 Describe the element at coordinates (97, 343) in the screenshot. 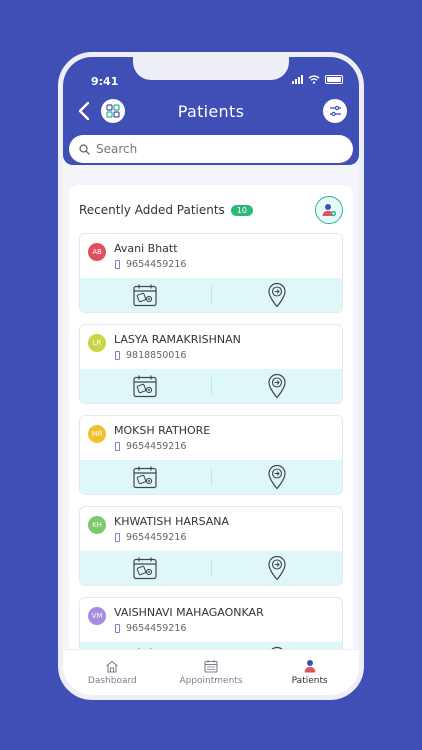

I see `avatar: LR` at that location.